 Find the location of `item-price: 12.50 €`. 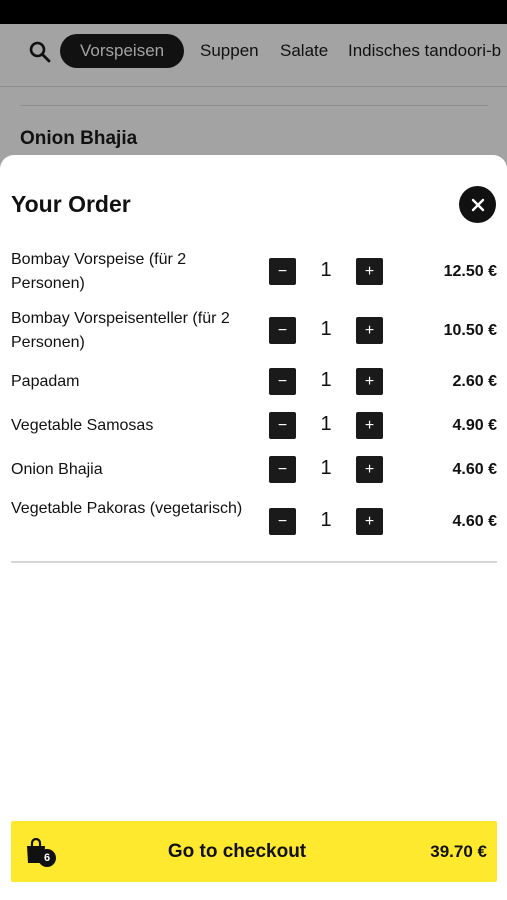

item-price: 12.50 € is located at coordinates (470, 271).